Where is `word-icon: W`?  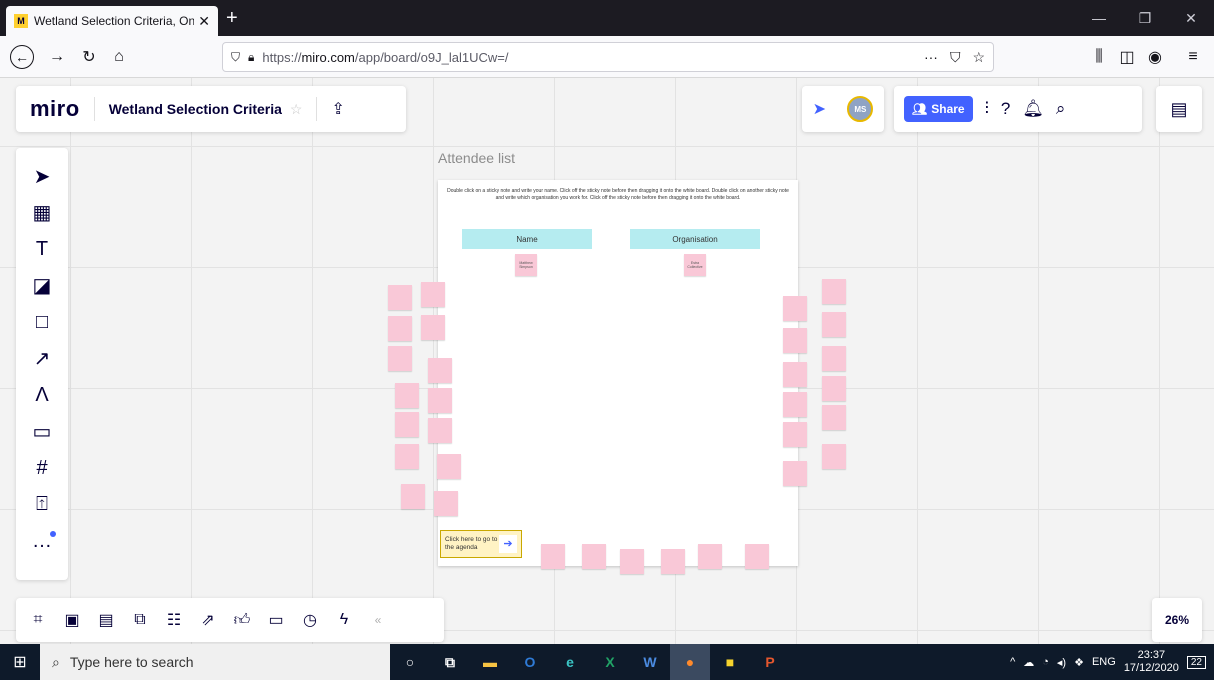
word-icon: W is located at coordinates (650, 662).